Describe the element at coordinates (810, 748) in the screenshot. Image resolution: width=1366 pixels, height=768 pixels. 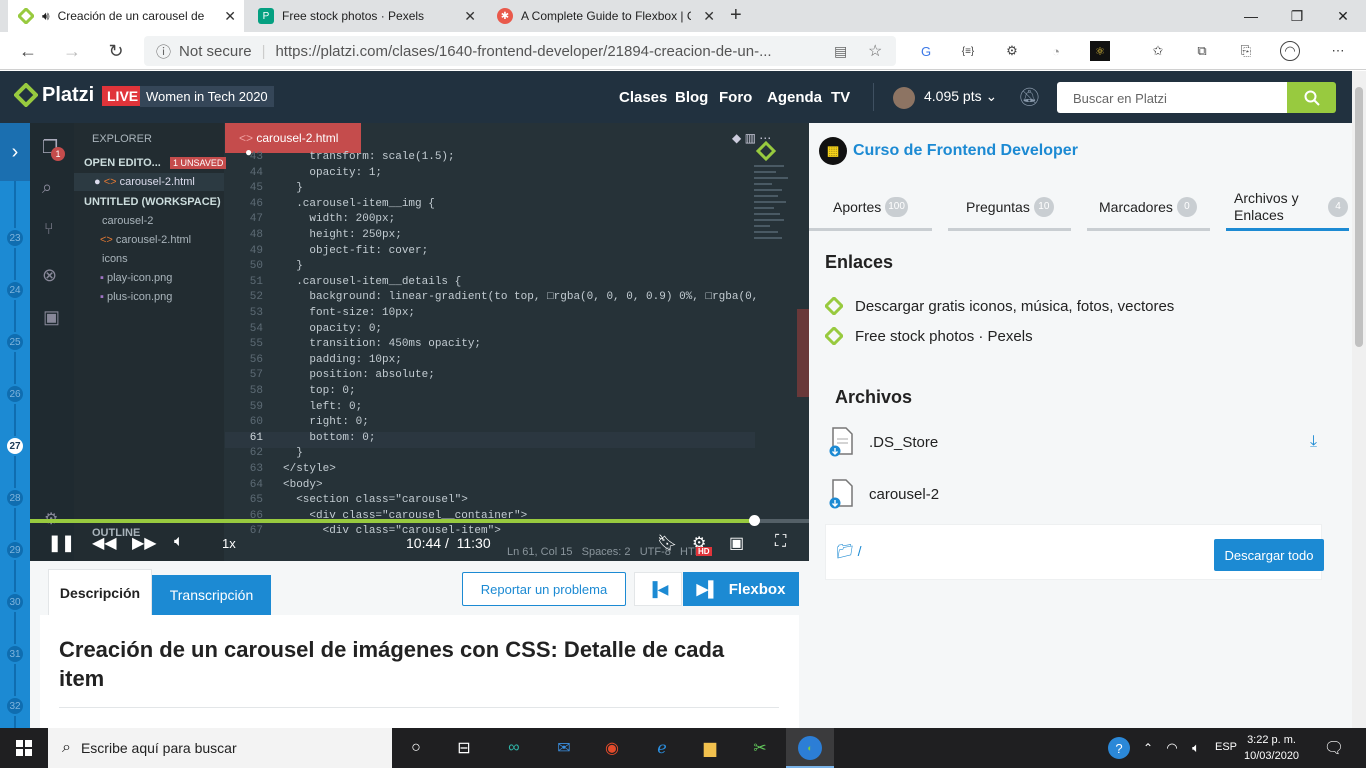
I see `active-app-button: ◐` at that location.